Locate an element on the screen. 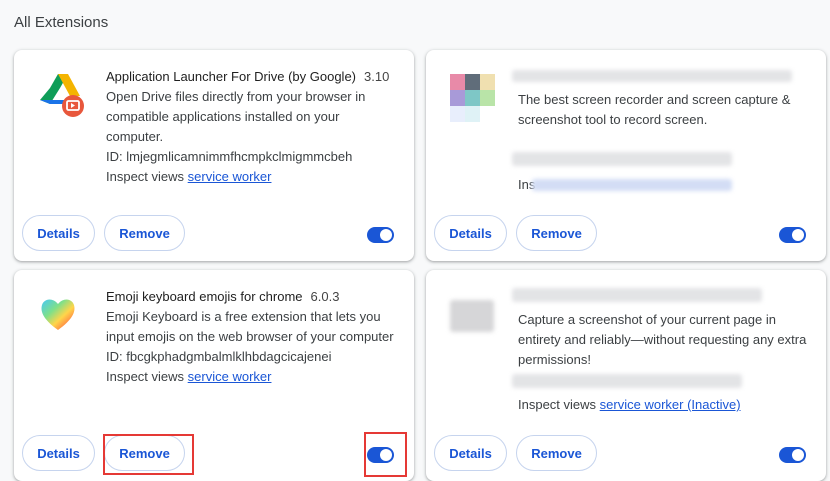 This screenshot has width=830, height=481. extension-id: ID: lmjegmlicamnimmfhcmpkclmigmmcbeh is located at coordinates (229, 156).